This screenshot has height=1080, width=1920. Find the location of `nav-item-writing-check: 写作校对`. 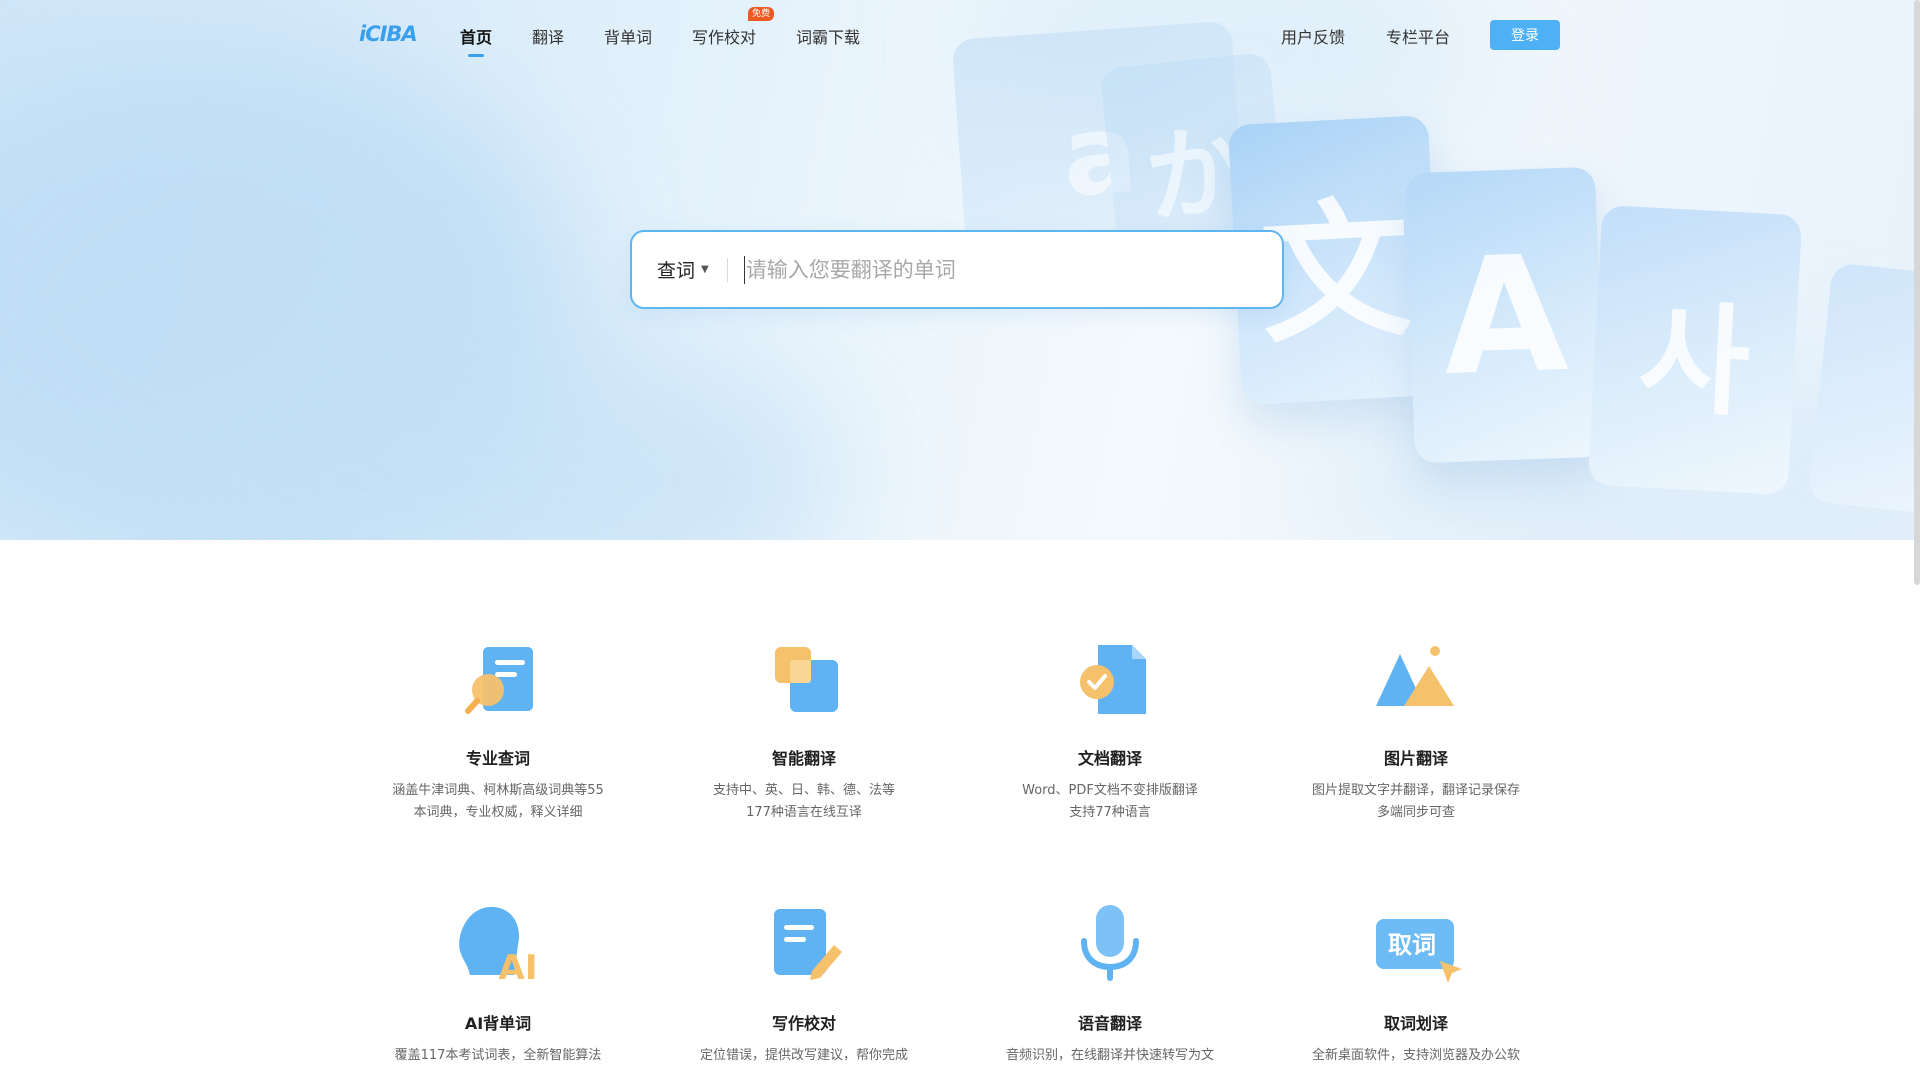

nav-item-writing-check: 写作校对 is located at coordinates (724, 36).